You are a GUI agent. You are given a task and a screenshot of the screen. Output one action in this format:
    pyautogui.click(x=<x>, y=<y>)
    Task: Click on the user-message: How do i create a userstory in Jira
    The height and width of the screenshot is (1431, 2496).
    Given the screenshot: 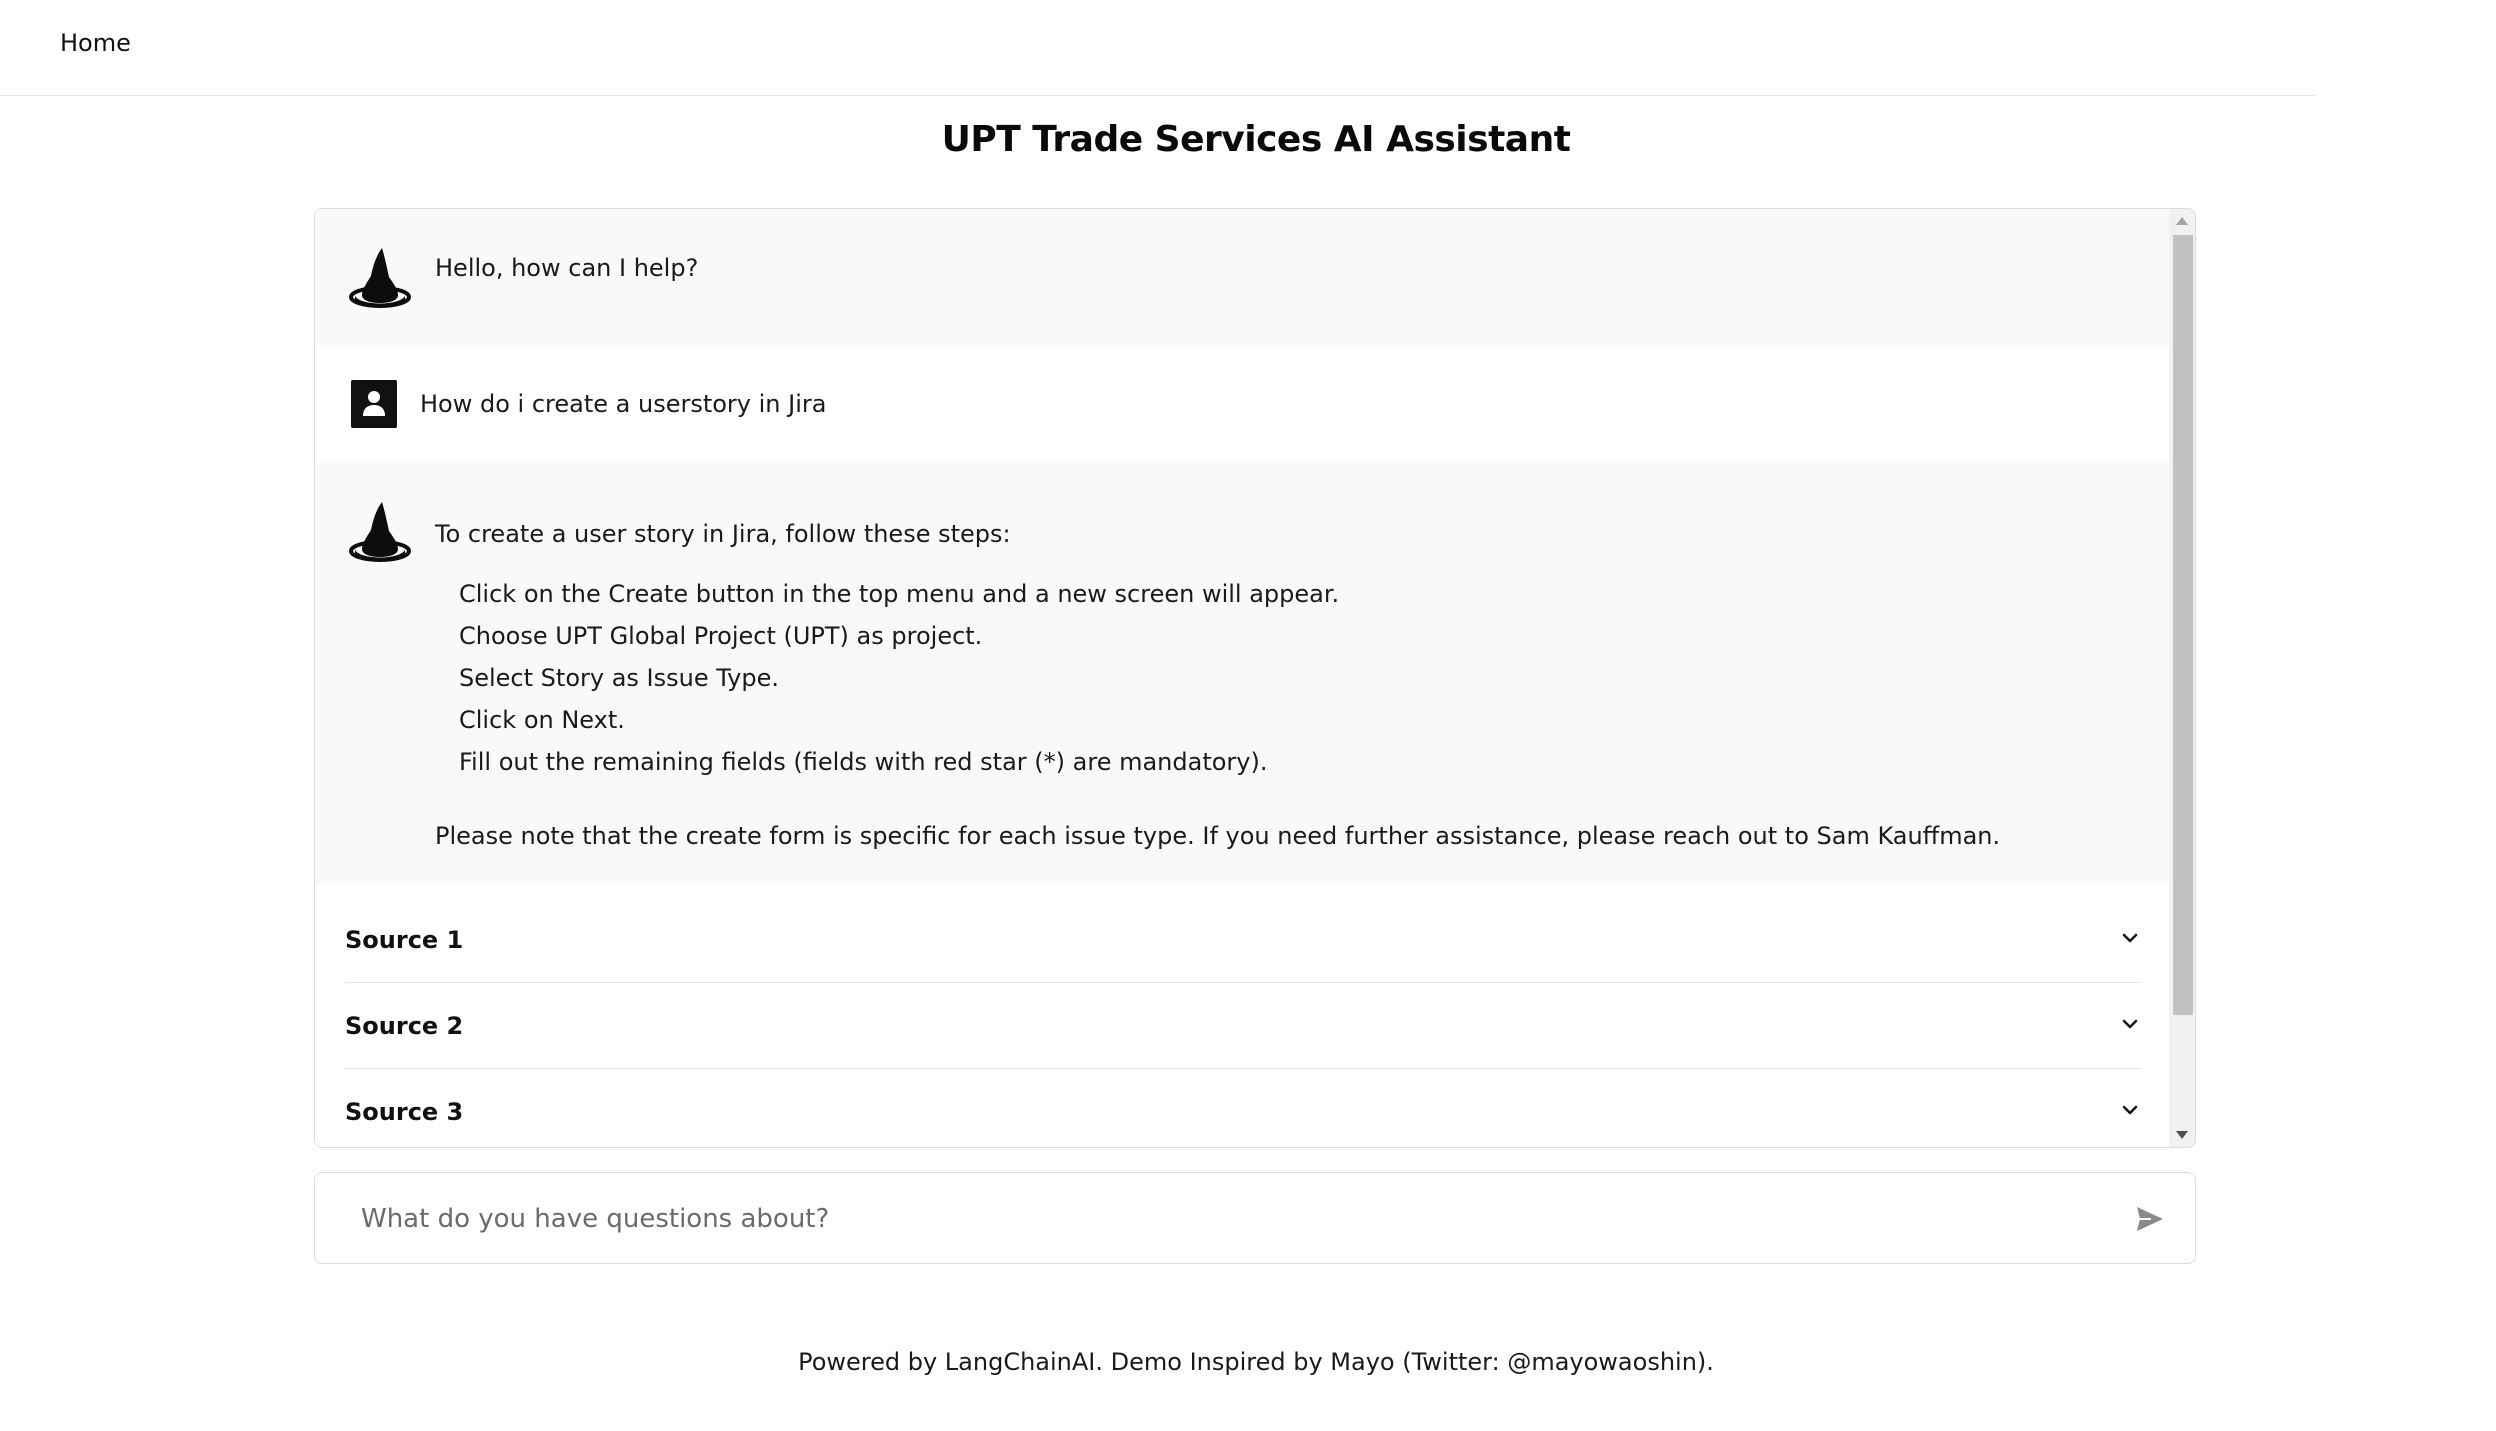 What is the action you would take?
    pyautogui.click(x=1242, y=404)
    